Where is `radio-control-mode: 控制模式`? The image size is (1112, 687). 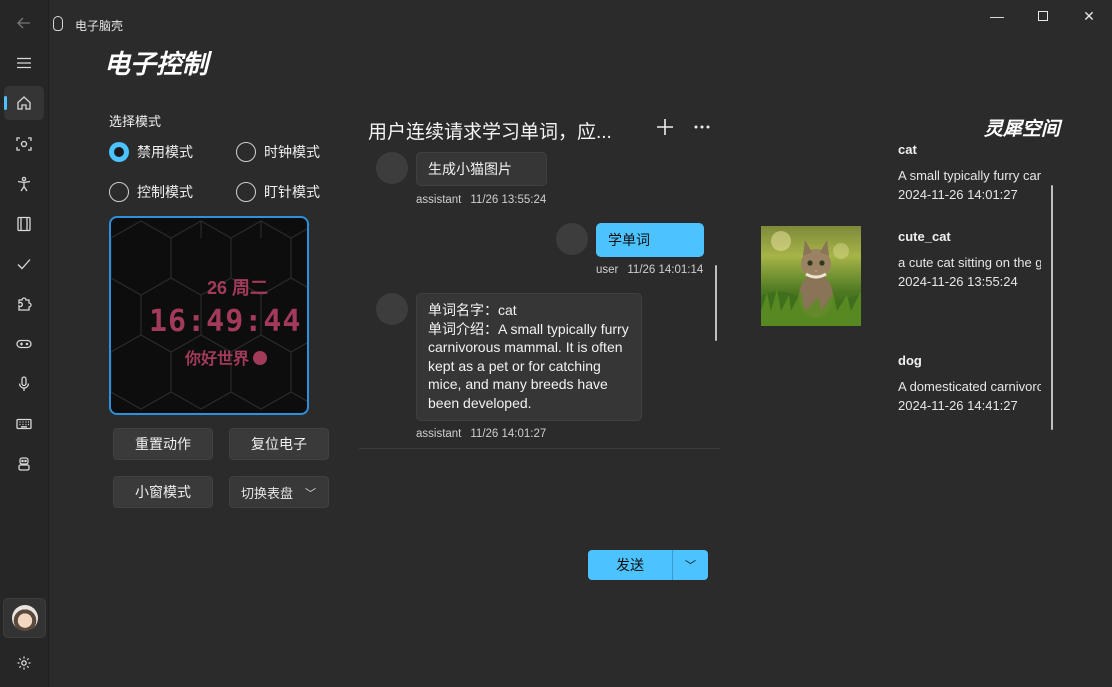
radio-control-mode: 控制模式 is located at coordinates (151, 192).